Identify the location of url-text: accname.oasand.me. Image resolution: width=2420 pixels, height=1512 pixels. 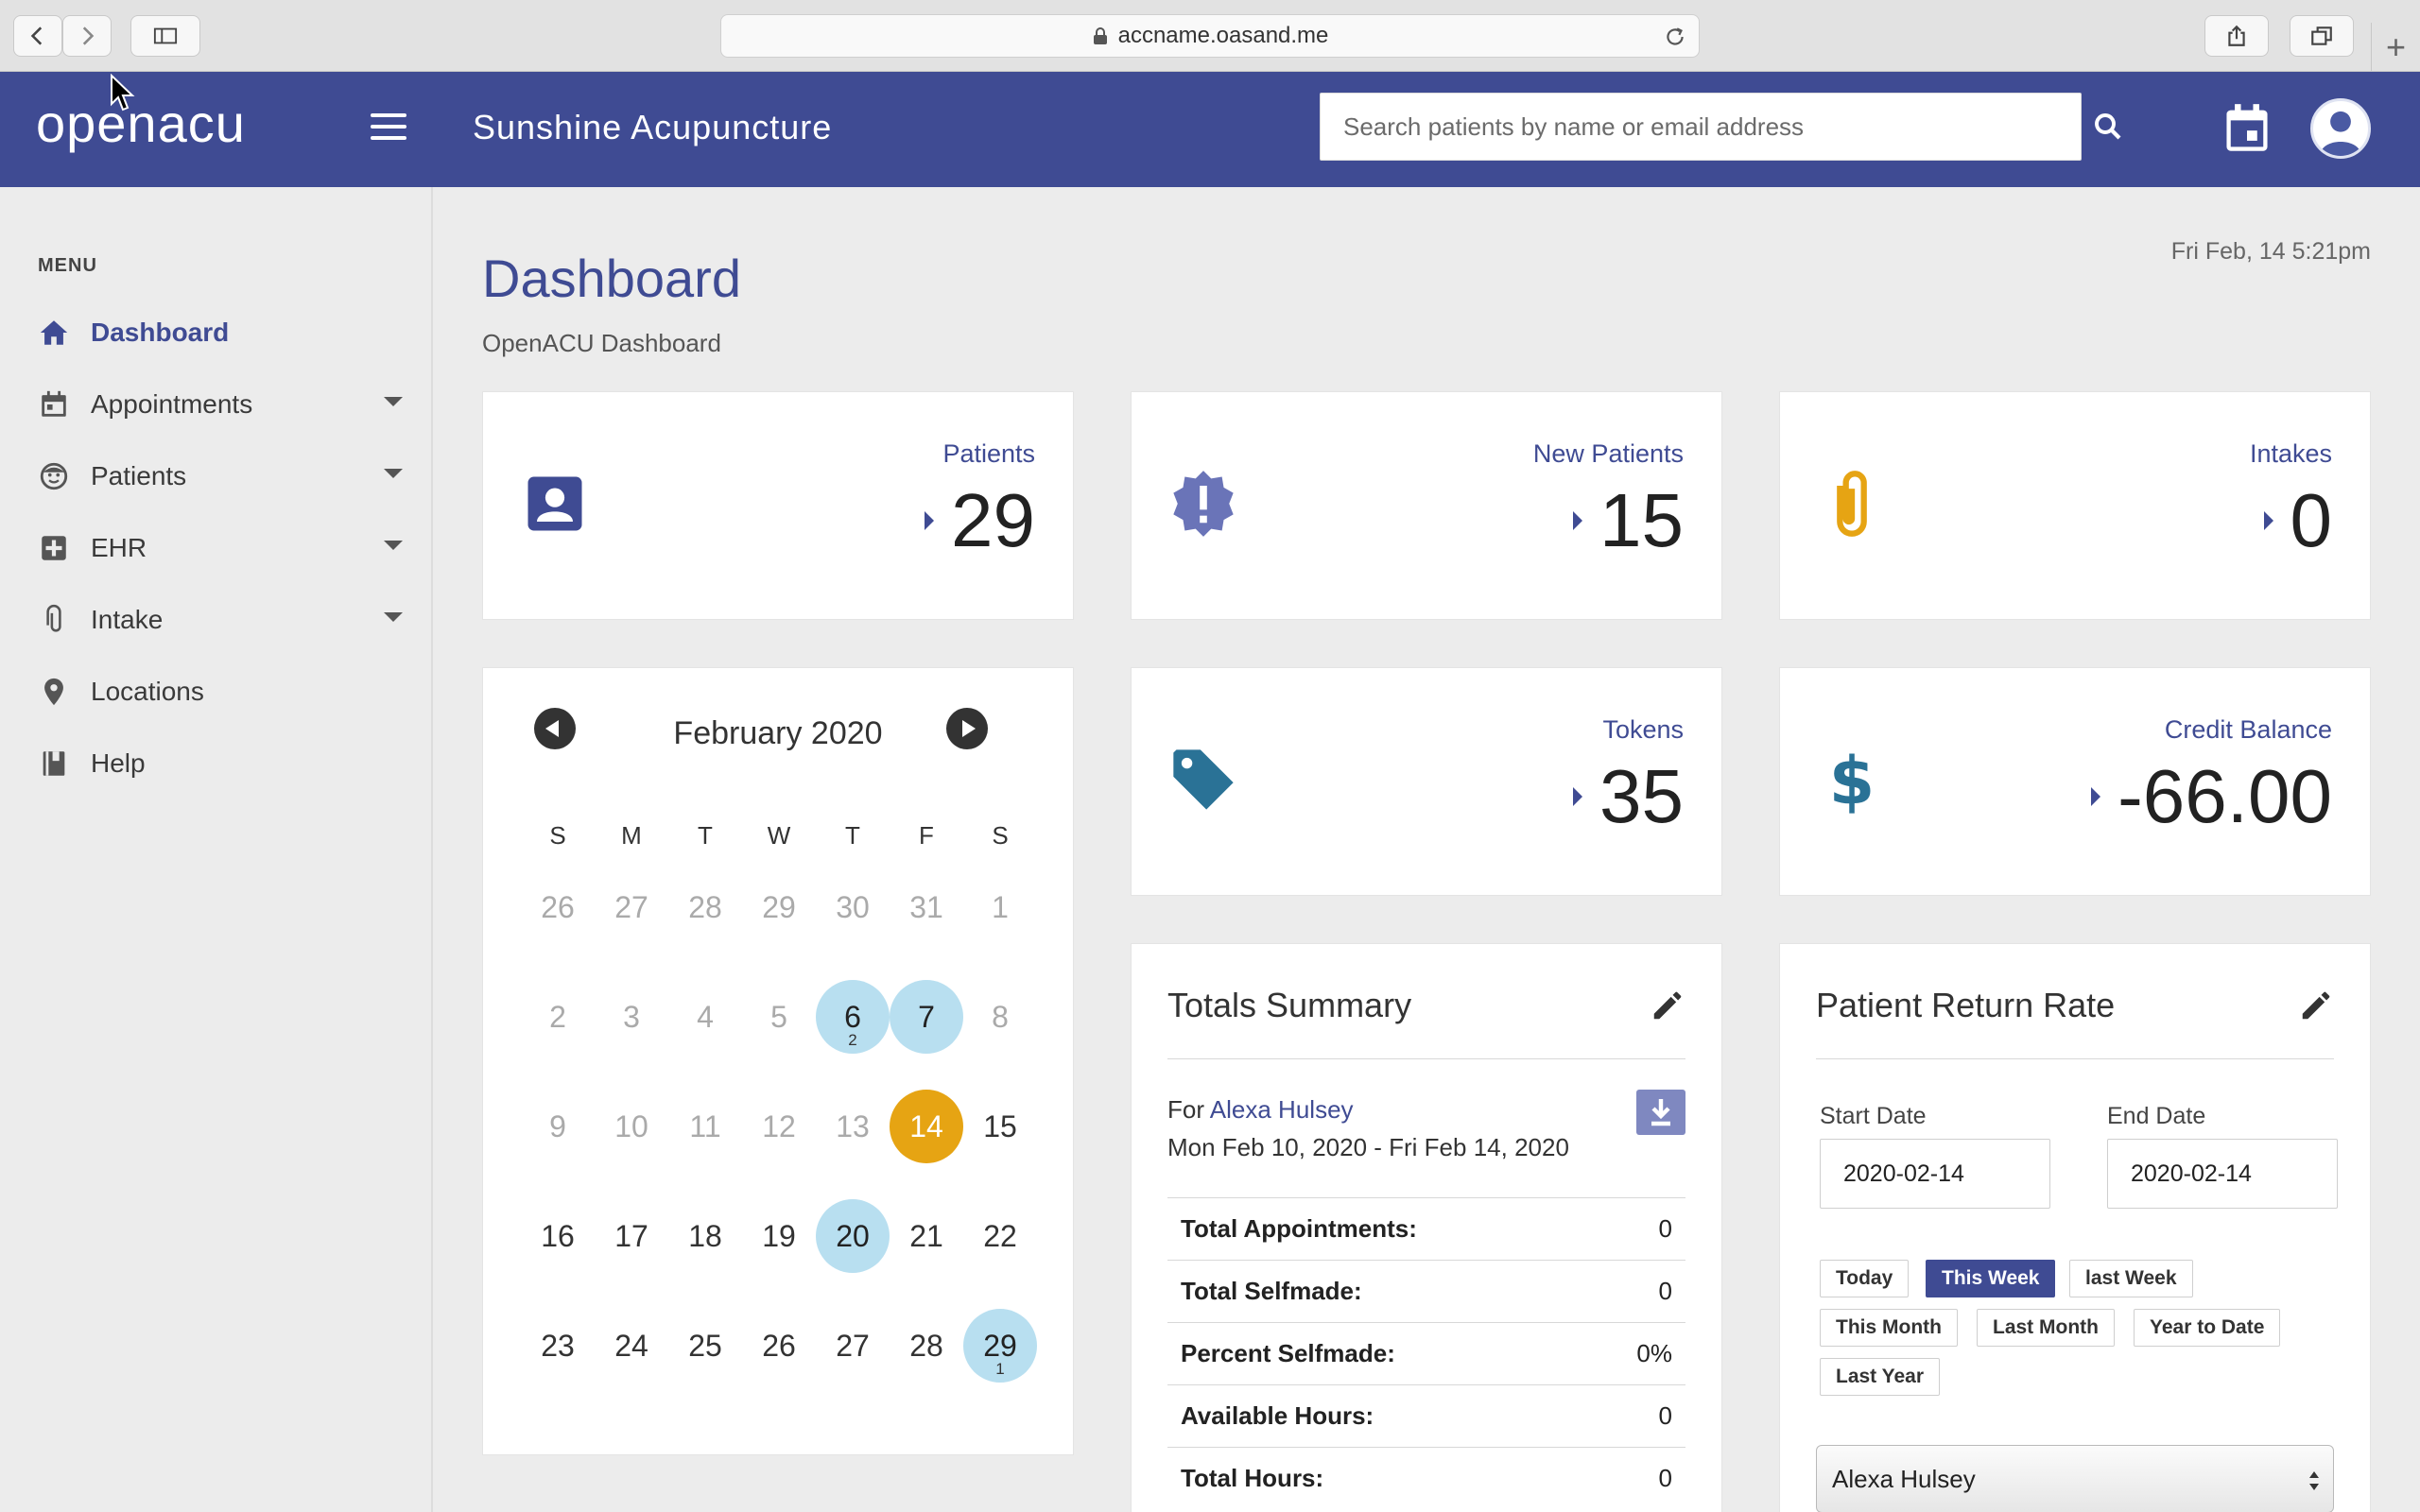
(1223, 35).